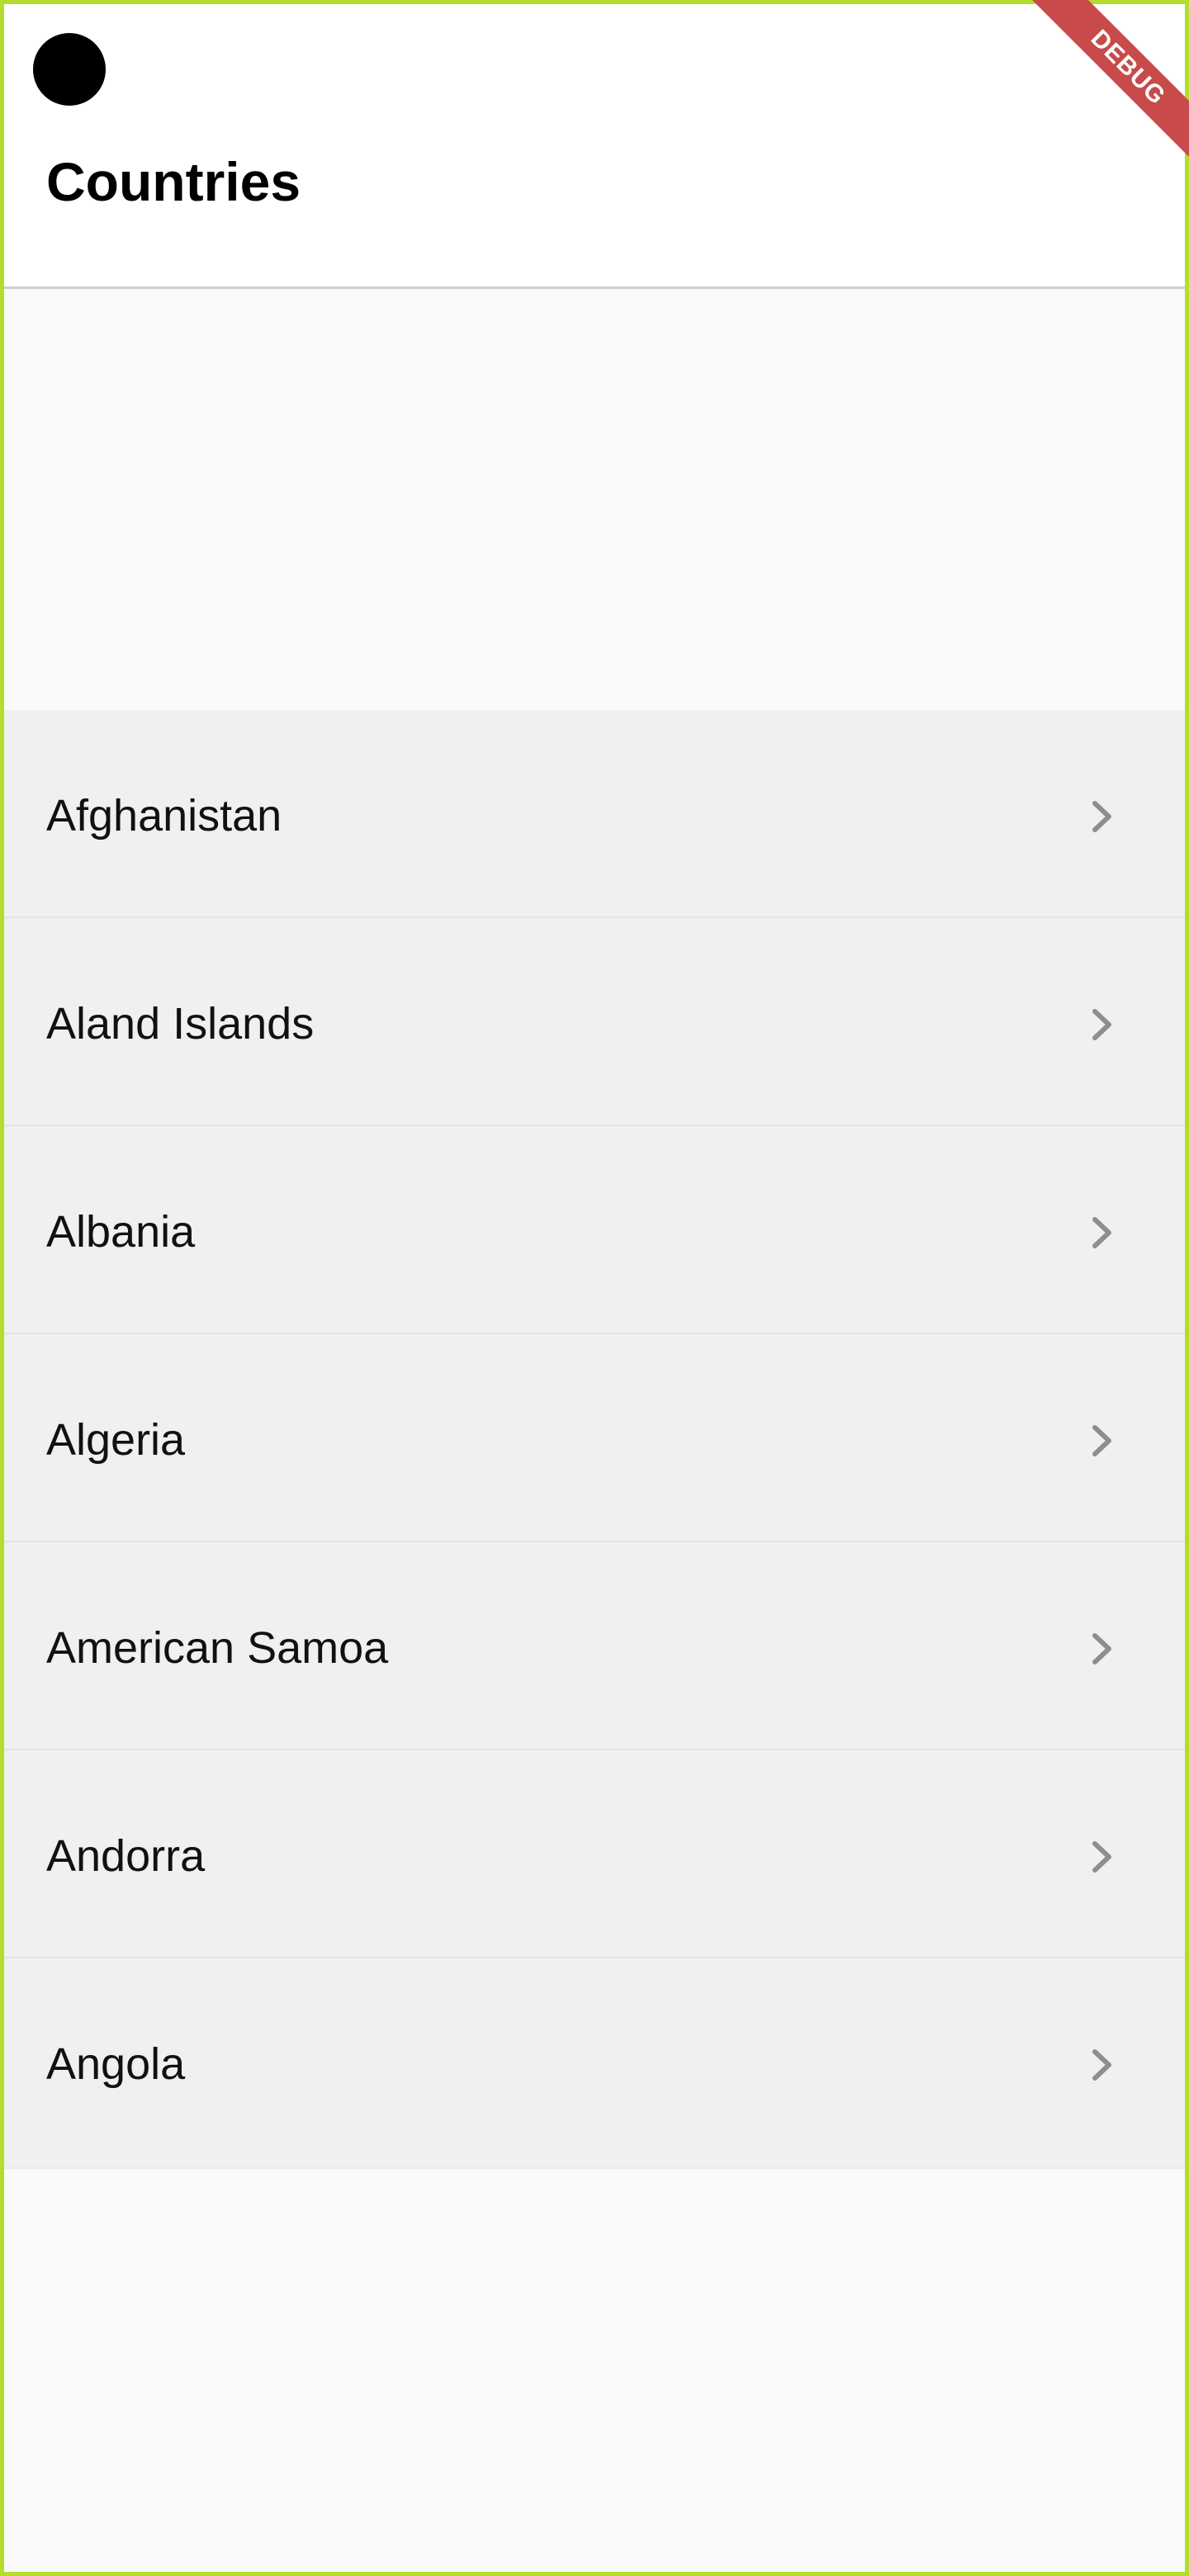  Describe the element at coordinates (217, 1648) in the screenshot. I see `country-name: American Samoa` at that location.